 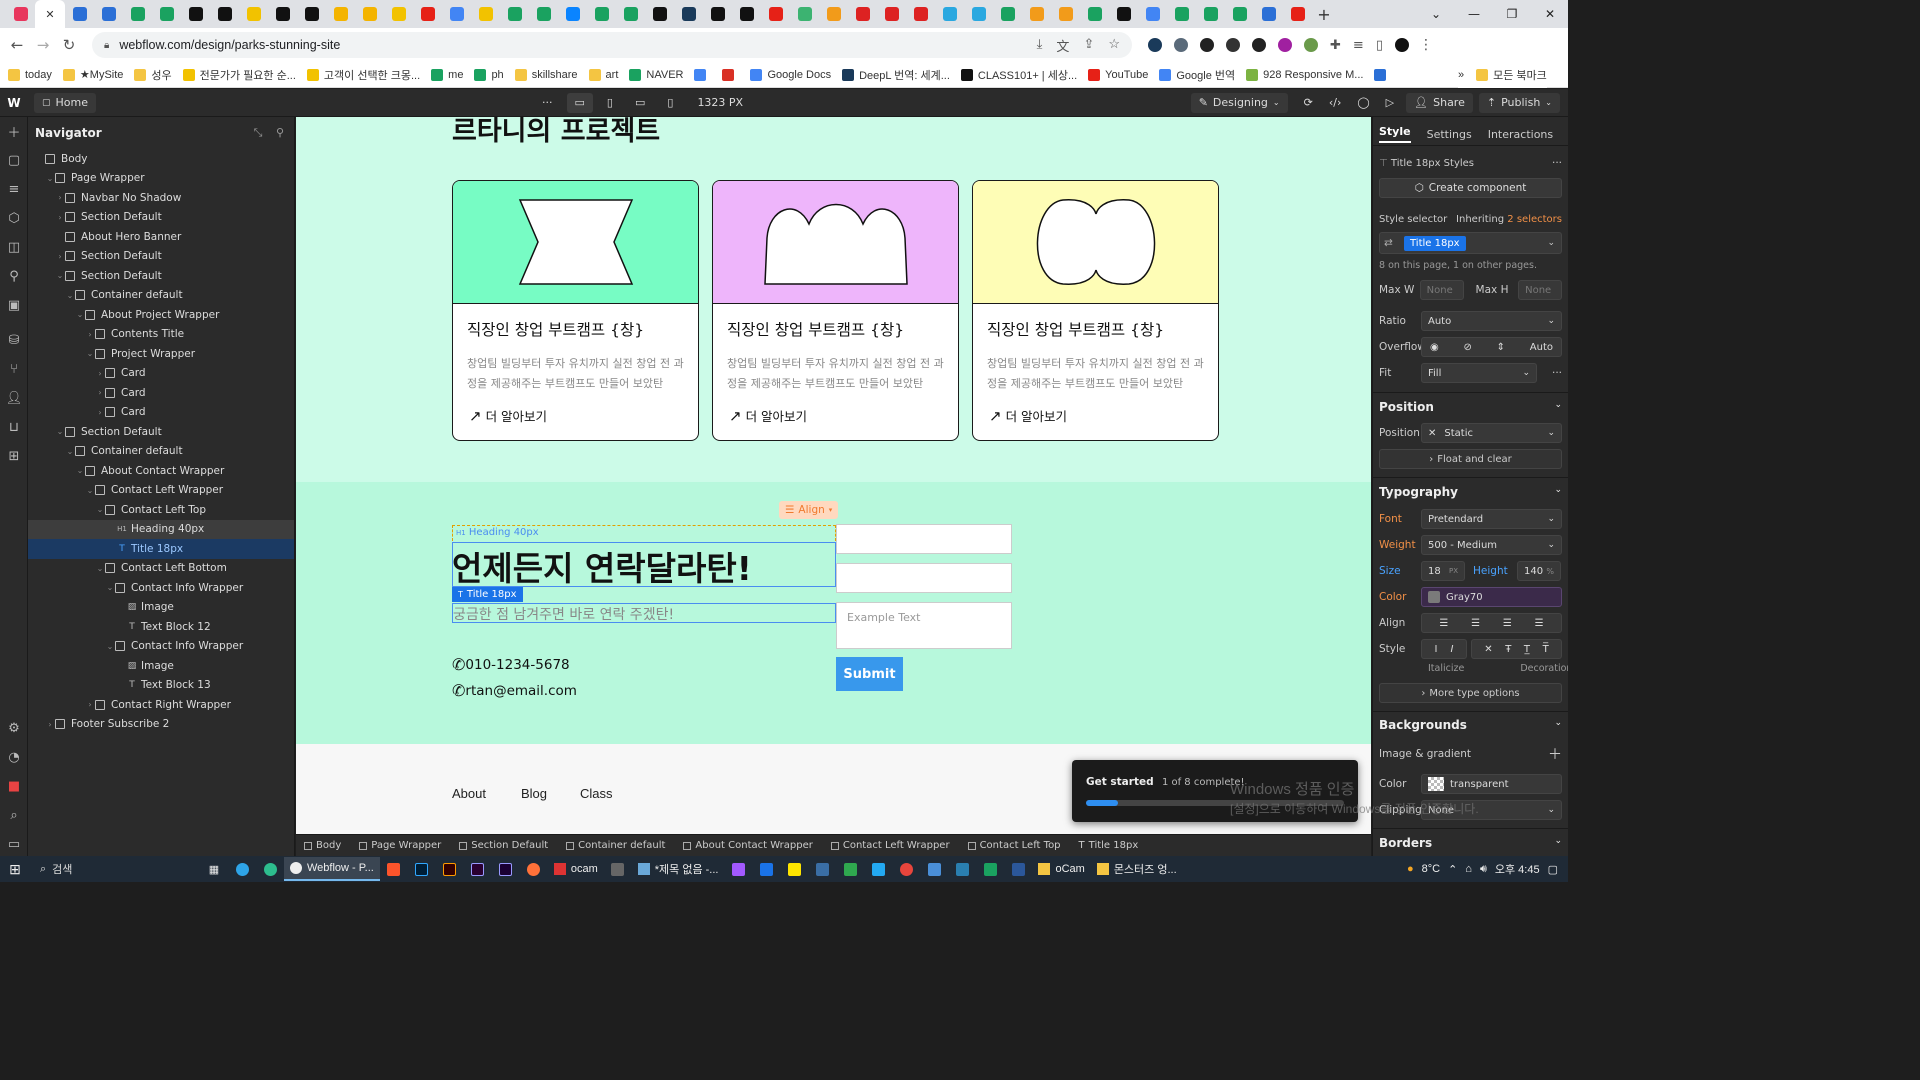 What do you see at coordinates (1516, 649) in the screenshot?
I see `decoration-control: ✕ Ŧ T̲ T̅` at bounding box center [1516, 649].